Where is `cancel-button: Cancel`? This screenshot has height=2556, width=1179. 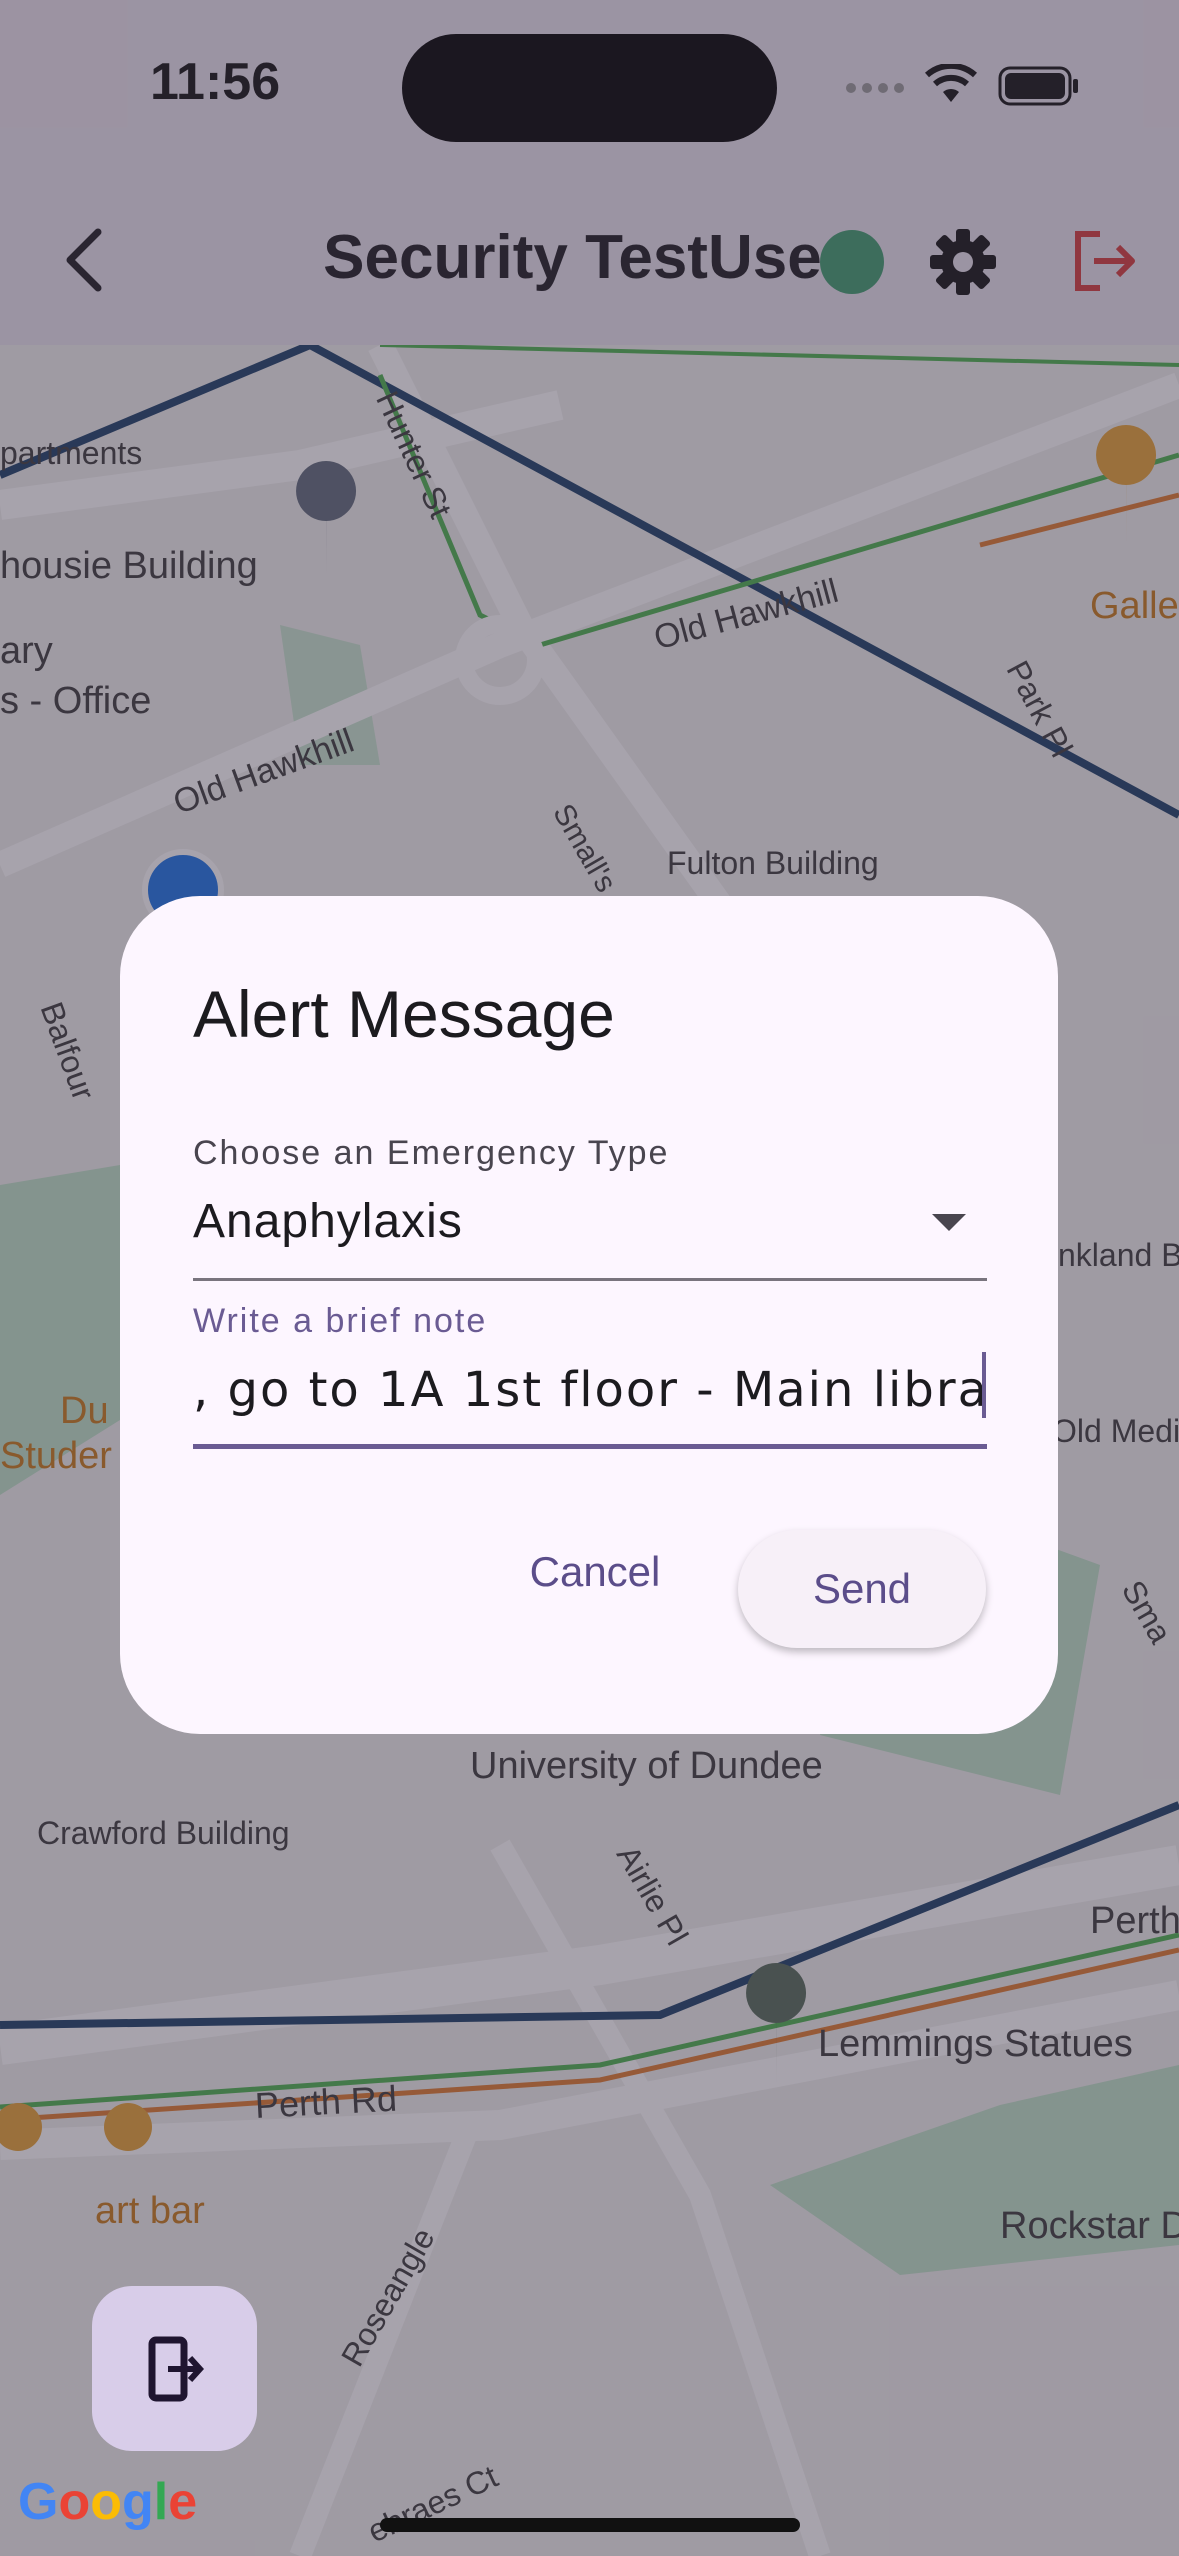
cancel-button: Cancel is located at coordinates (595, 1572).